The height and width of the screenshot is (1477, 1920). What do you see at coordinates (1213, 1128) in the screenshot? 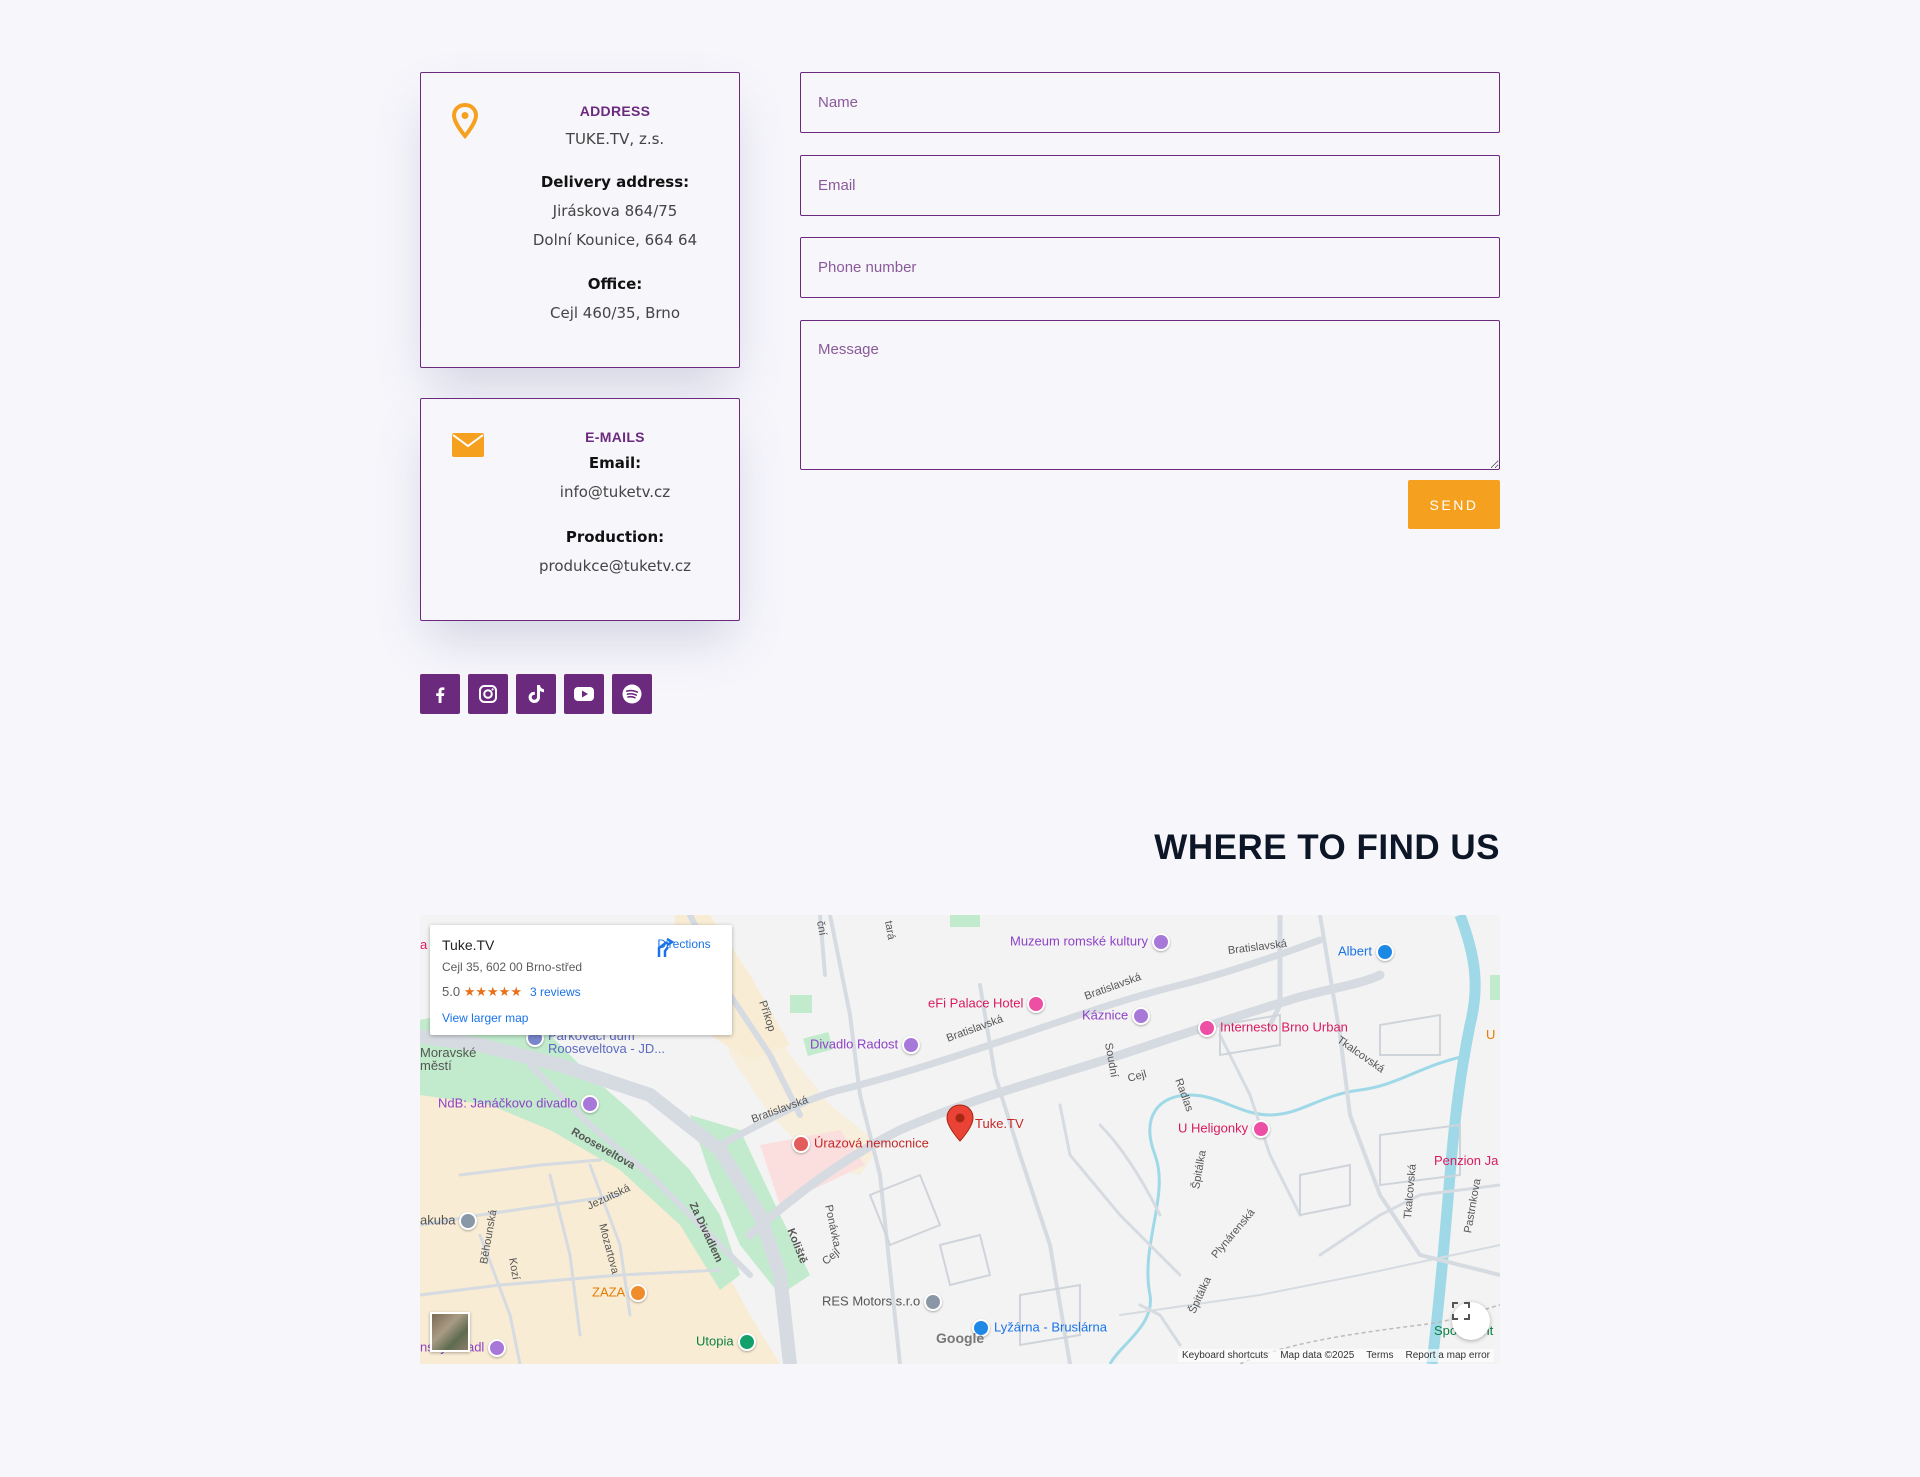
I see `poi-heligonky-label: U Heligonky` at bounding box center [1213, 1128].